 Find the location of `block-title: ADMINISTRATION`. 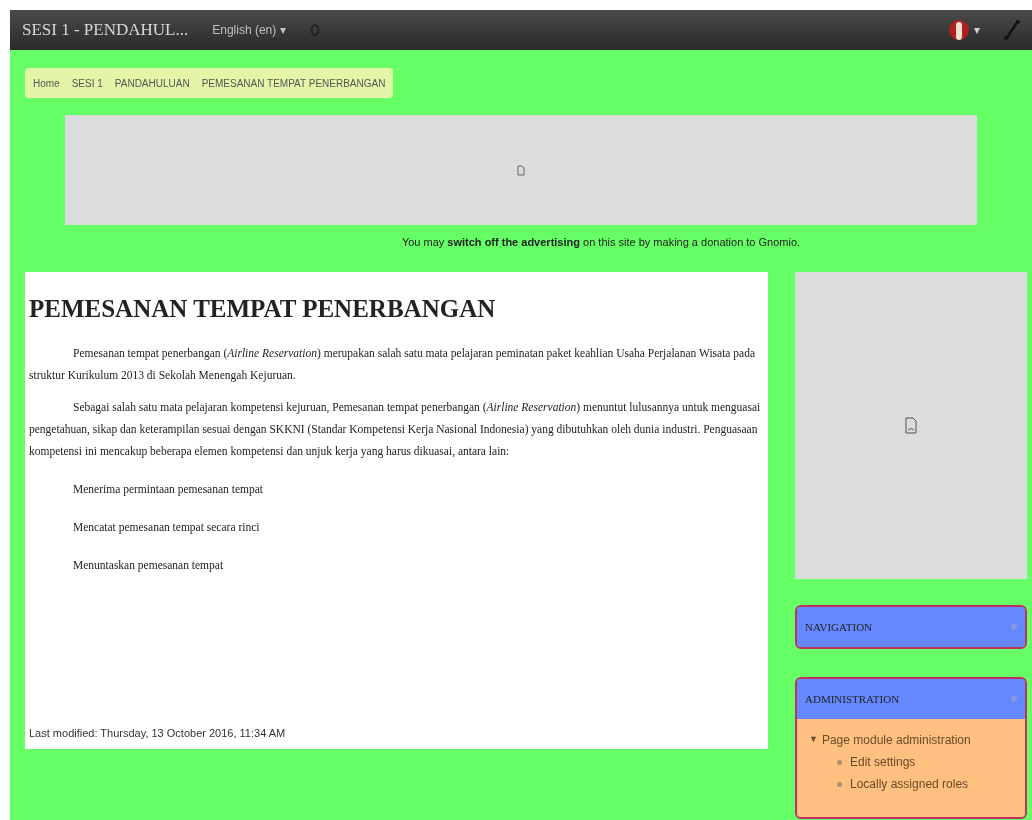

block-title: ADMINISTRATION is located at coordinates (852, 699).